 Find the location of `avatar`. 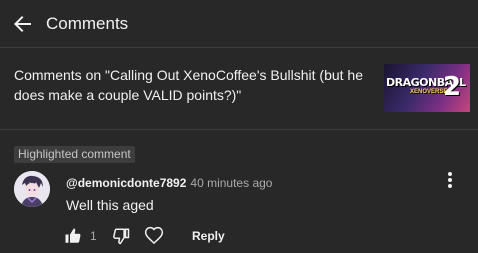

avatar is located at coordinates (32, 189).